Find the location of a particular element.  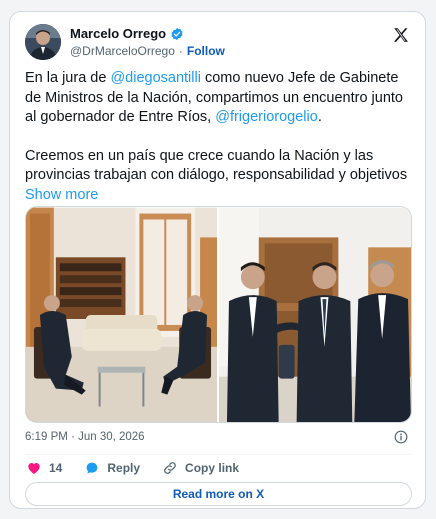

author-handle: @DrMarceloOrrego is located at coordinates (122, 51).